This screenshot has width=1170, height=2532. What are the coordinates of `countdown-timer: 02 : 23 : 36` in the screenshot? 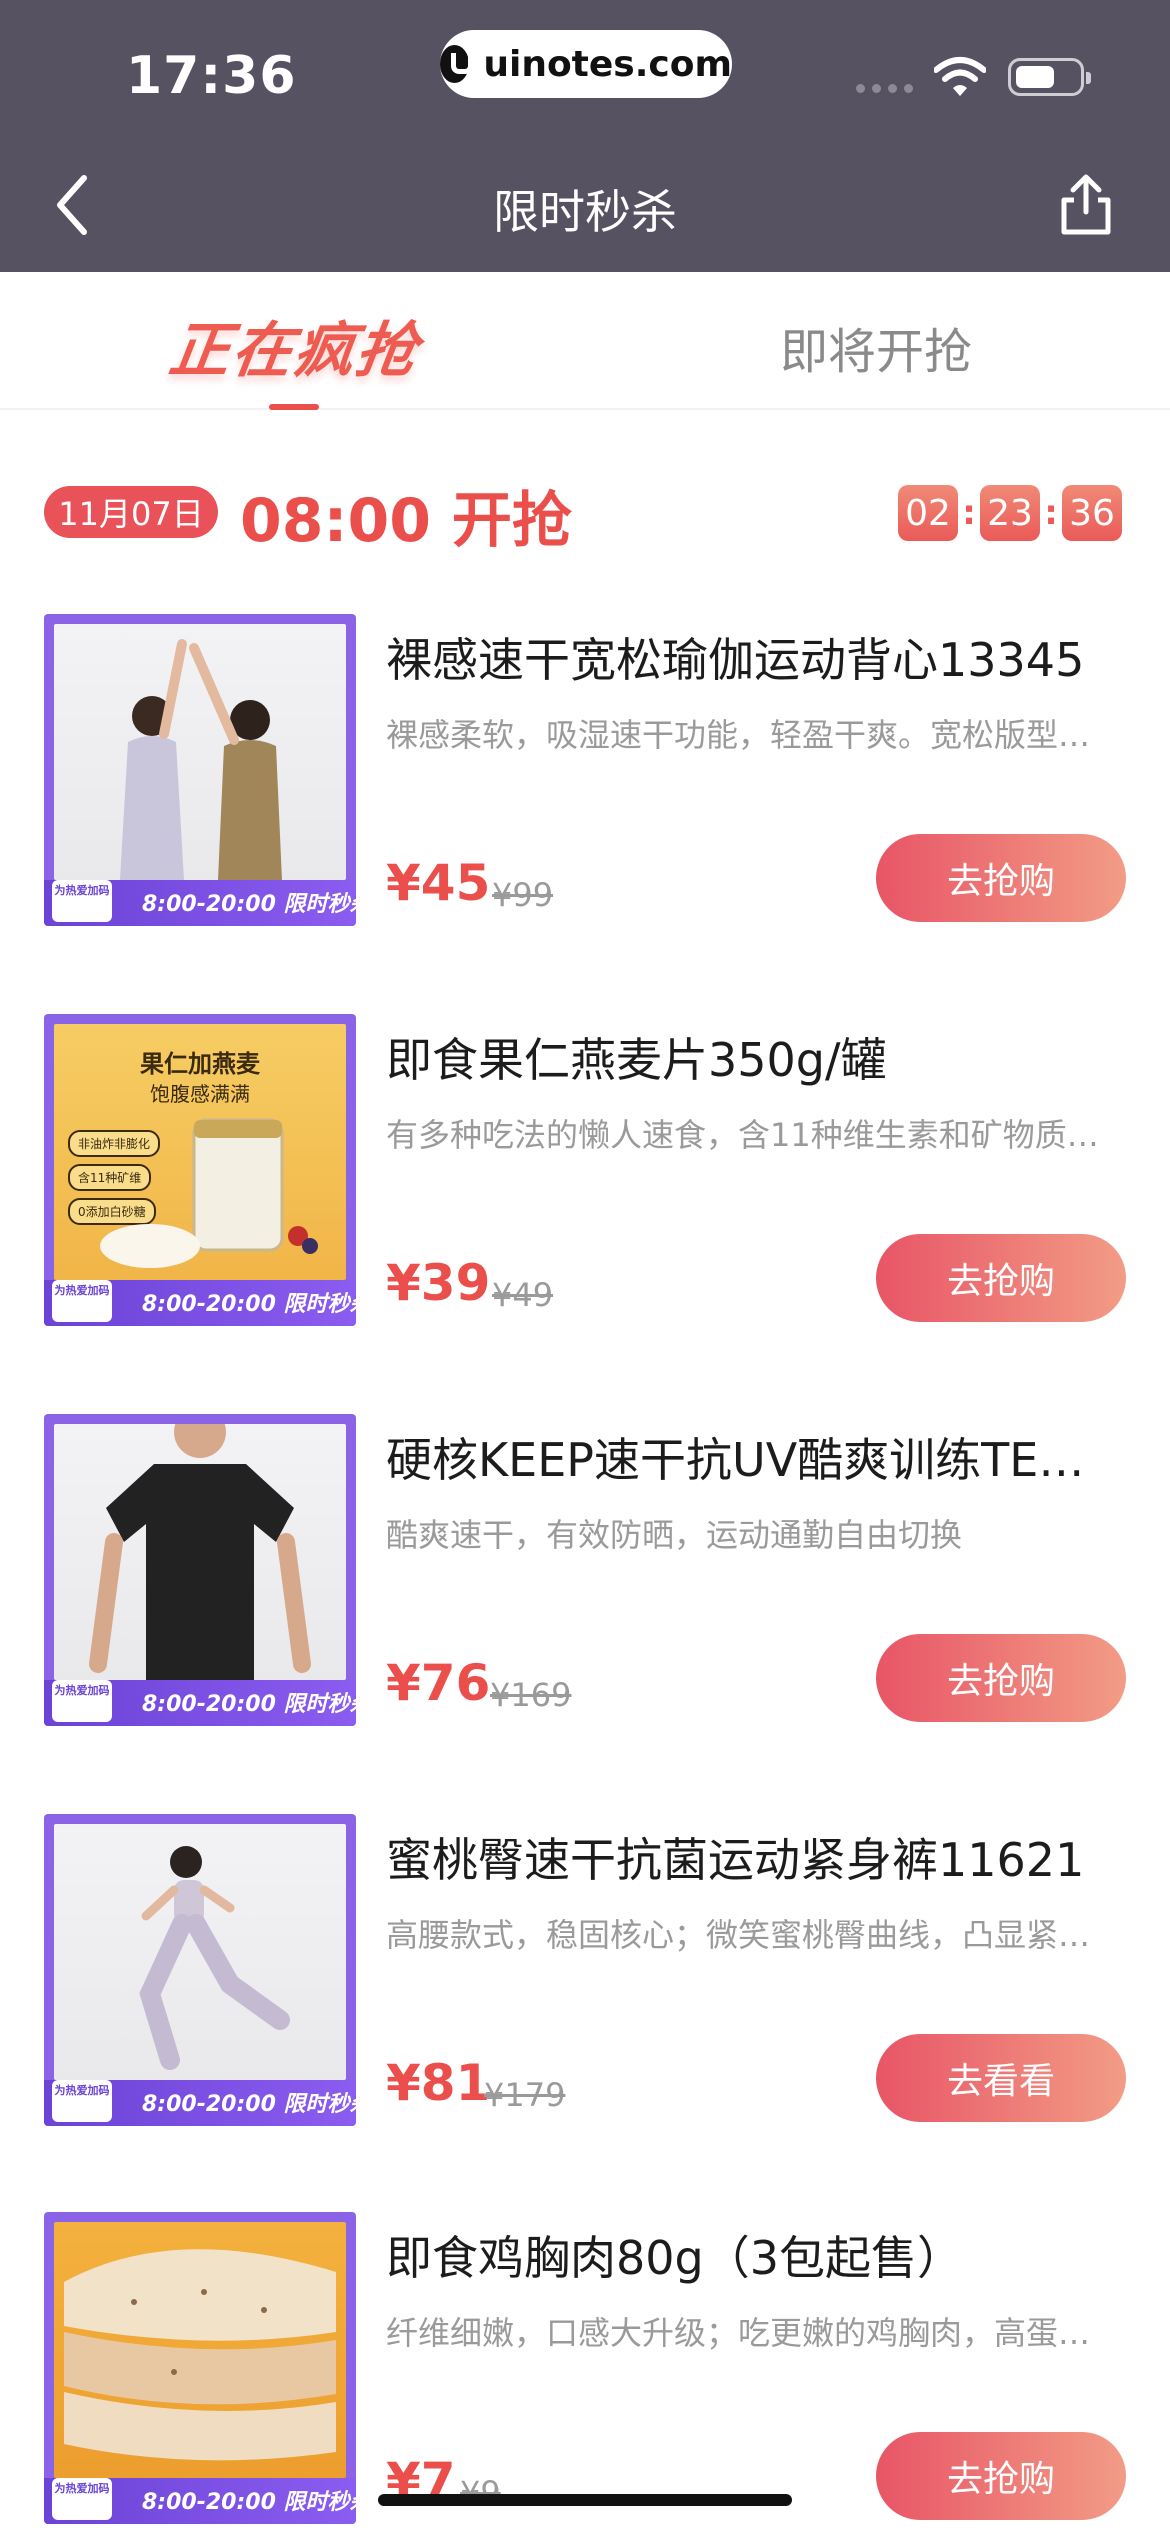 It's located at (1010, 513).